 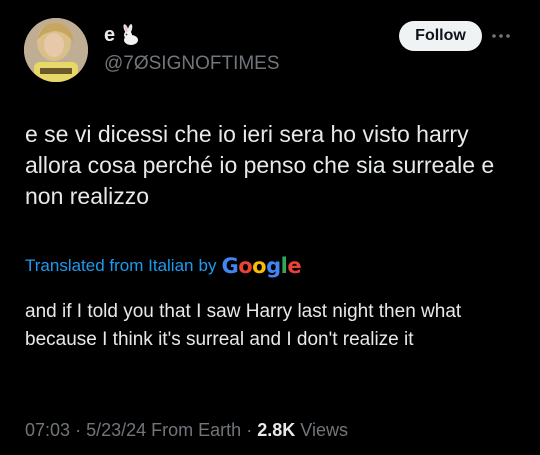 What do you see at coordinates (440, 36) in the screenshot?
I see `follow-button: Follow` at bounding box center [440, 36].